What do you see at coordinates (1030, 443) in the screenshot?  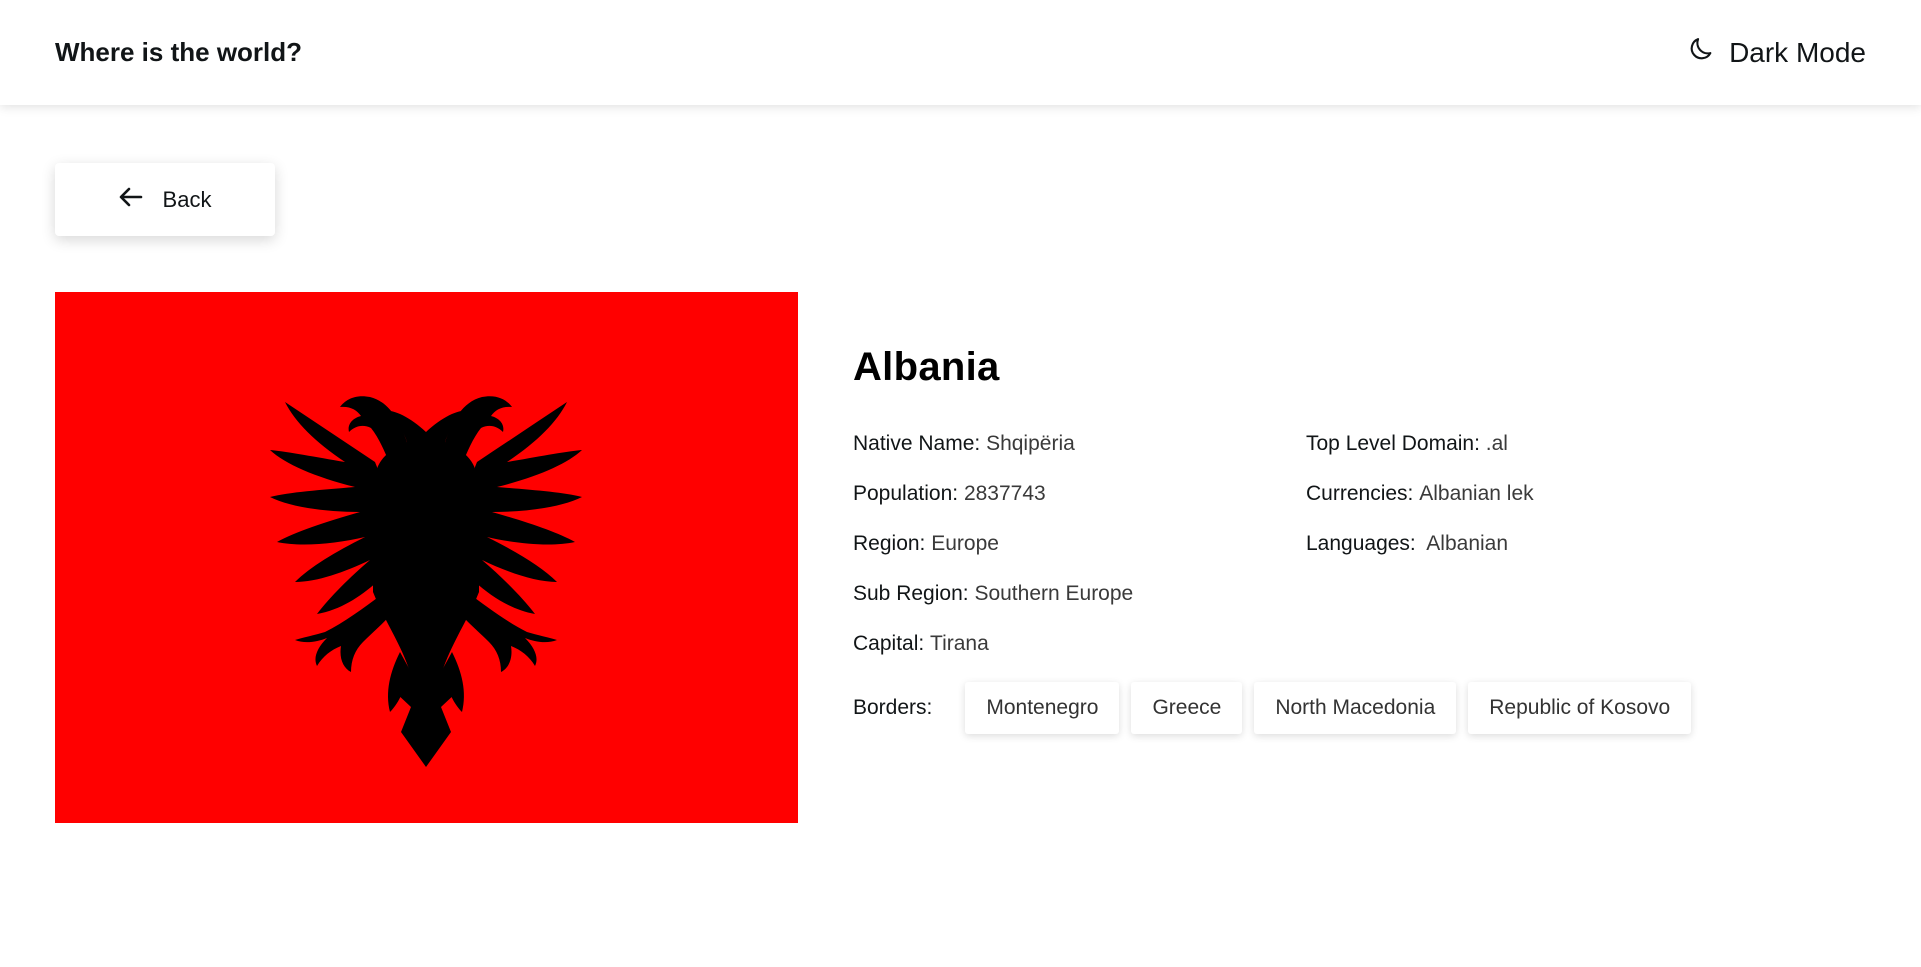 I see `native-name-value: Shqipëria` at bounding box center [1030, 443].